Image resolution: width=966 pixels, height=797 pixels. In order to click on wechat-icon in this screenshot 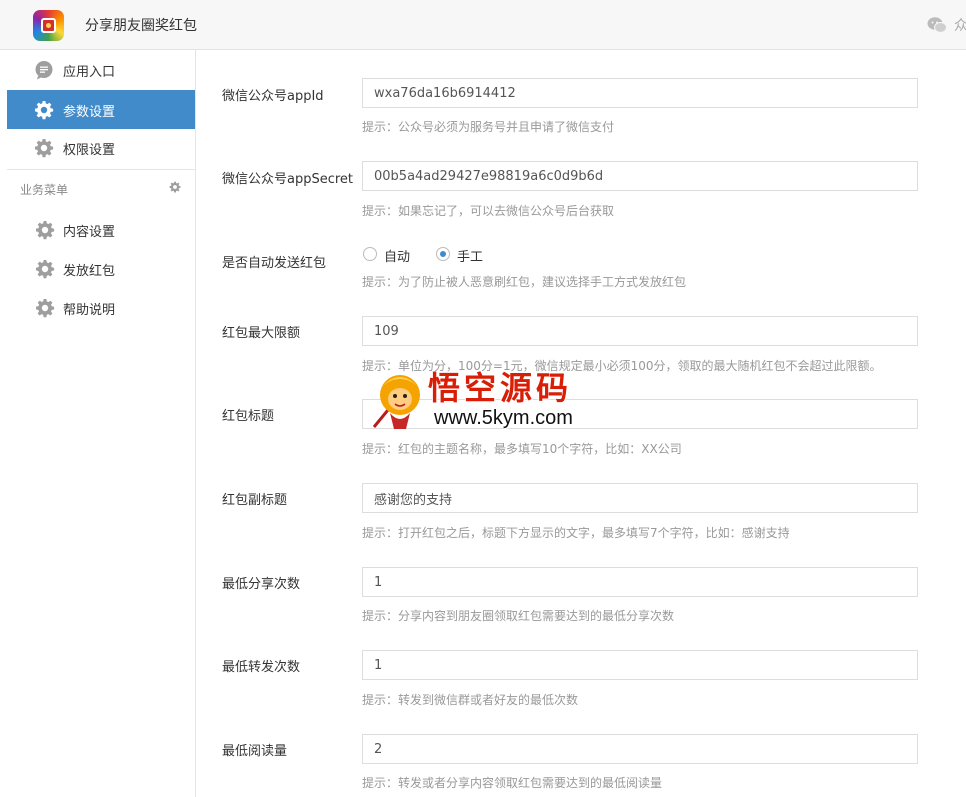, I will do `click(937, 25)`.